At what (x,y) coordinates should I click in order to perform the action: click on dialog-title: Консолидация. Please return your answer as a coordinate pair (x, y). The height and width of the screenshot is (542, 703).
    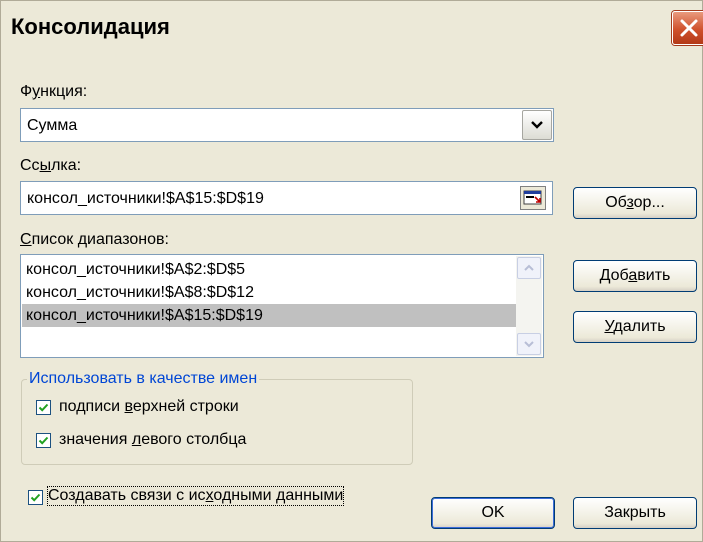
    Looking at the image, I should click on (90, 26).